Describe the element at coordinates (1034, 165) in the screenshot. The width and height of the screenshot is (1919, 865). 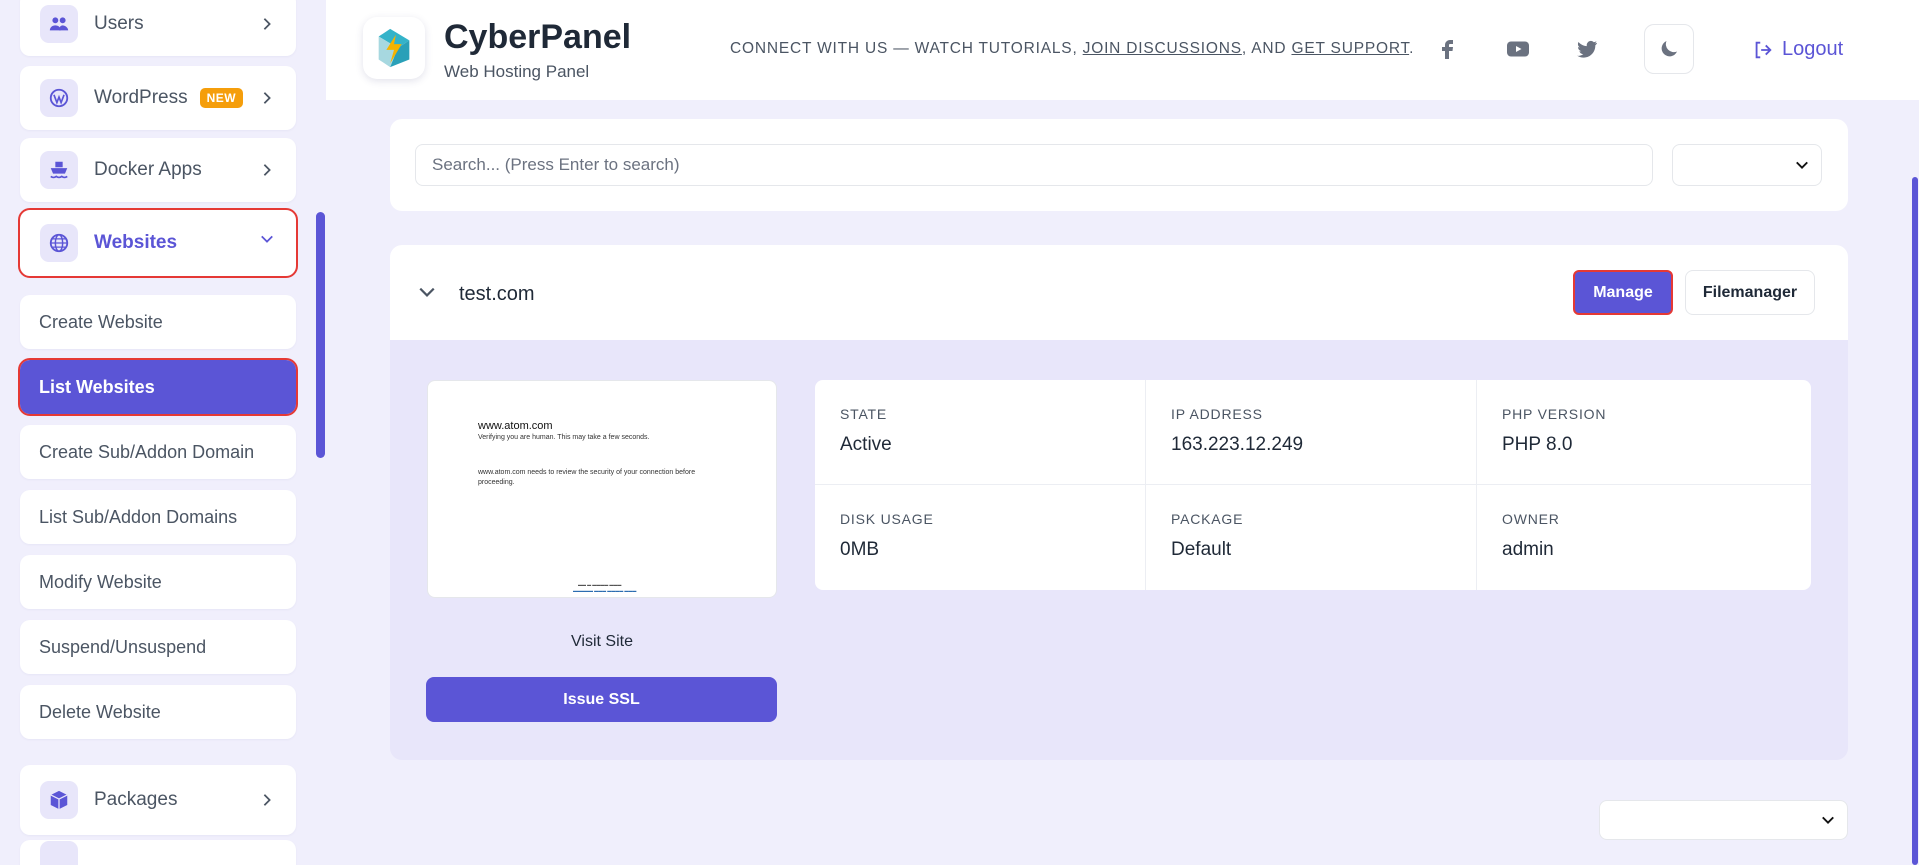
I see `search-input` at that location.